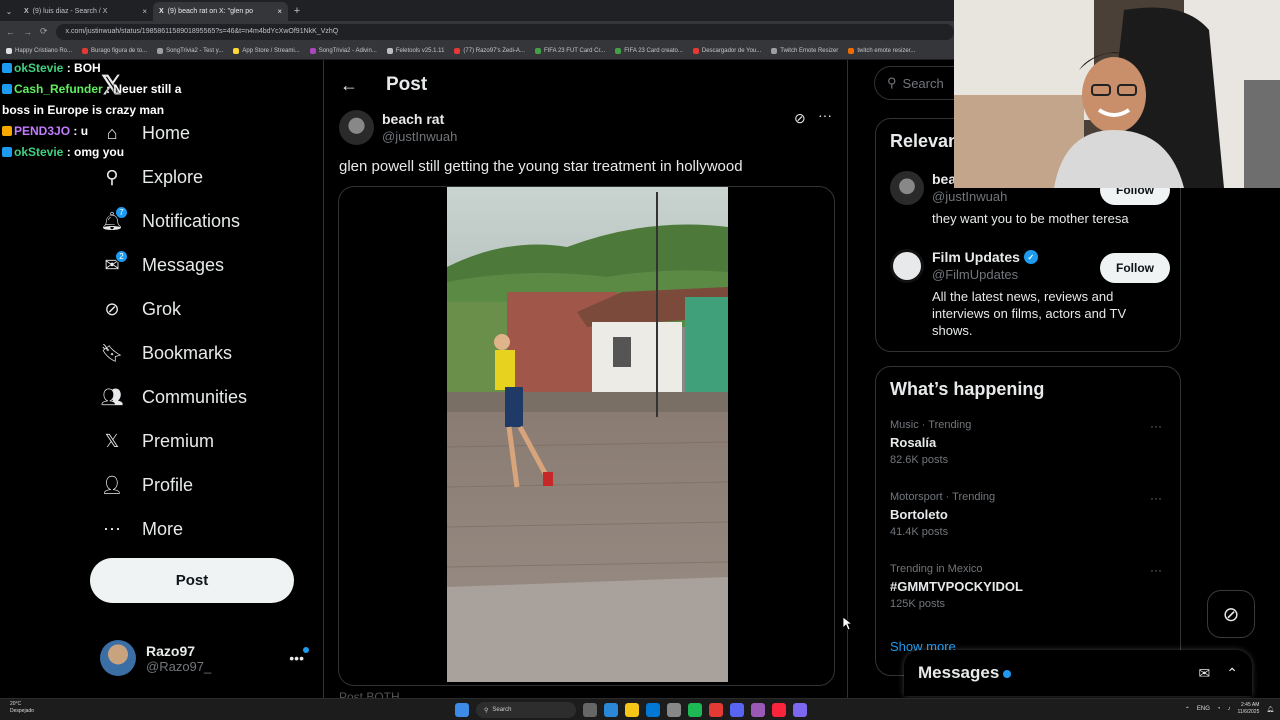  Describe the element at coordinates (206, 658) in the screenshot. I see `account-switcher: Razo97 @Razo97_ •••` at that location.